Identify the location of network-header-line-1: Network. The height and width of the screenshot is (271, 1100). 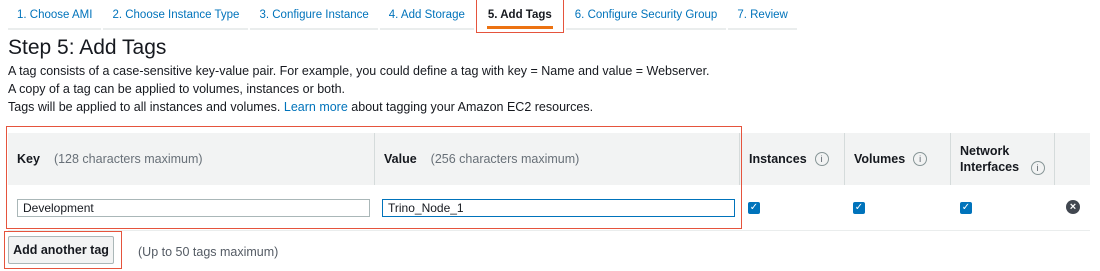
(985, 151).